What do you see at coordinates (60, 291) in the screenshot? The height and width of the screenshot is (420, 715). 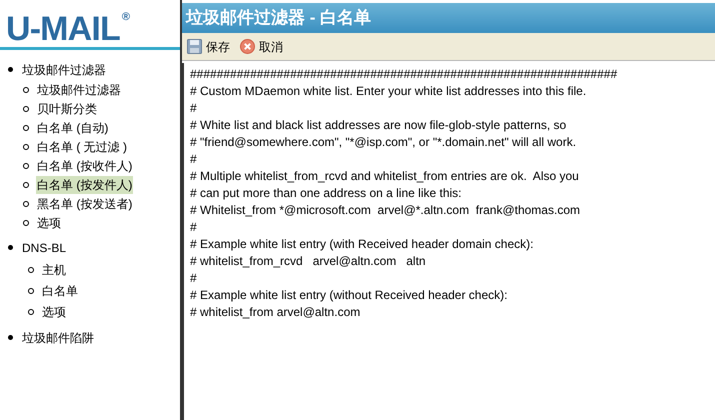 I see `sidebar-item: 白名单` at bounding box center [60, 291].